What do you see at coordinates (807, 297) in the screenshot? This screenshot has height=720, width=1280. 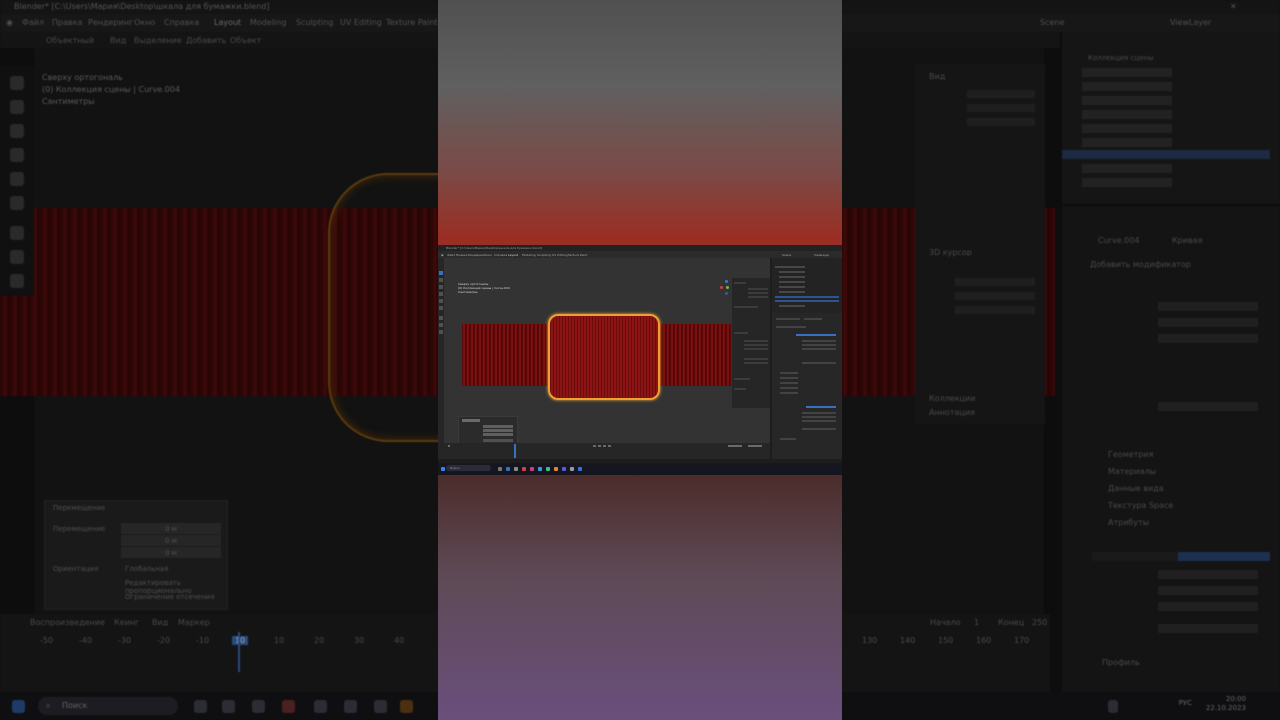 I see `mini-outliner-selected-row` at bounding box center [807, 297].